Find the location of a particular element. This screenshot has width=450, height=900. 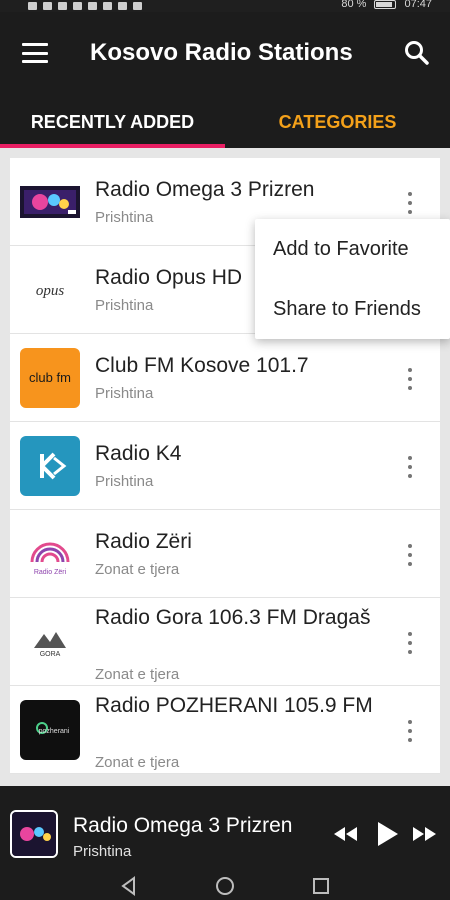

battery-icon is located at coordinates (385, 4).